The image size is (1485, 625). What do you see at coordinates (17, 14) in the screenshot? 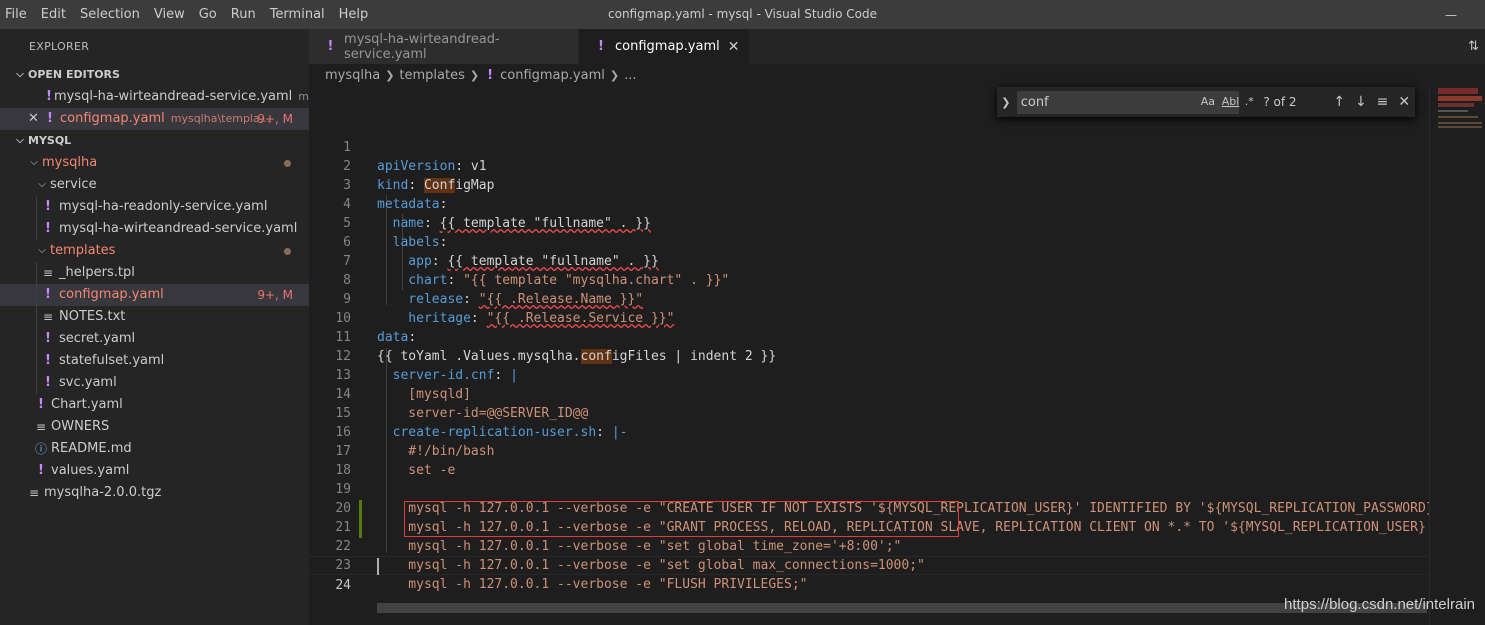
I see `menu-file: File` at bounding box center [17, 14].